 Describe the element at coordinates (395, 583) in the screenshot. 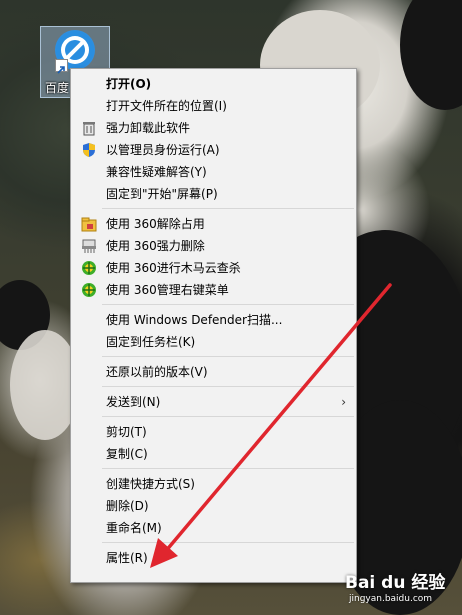

I see `watermark-main-text: Bai du 经验` at that location.